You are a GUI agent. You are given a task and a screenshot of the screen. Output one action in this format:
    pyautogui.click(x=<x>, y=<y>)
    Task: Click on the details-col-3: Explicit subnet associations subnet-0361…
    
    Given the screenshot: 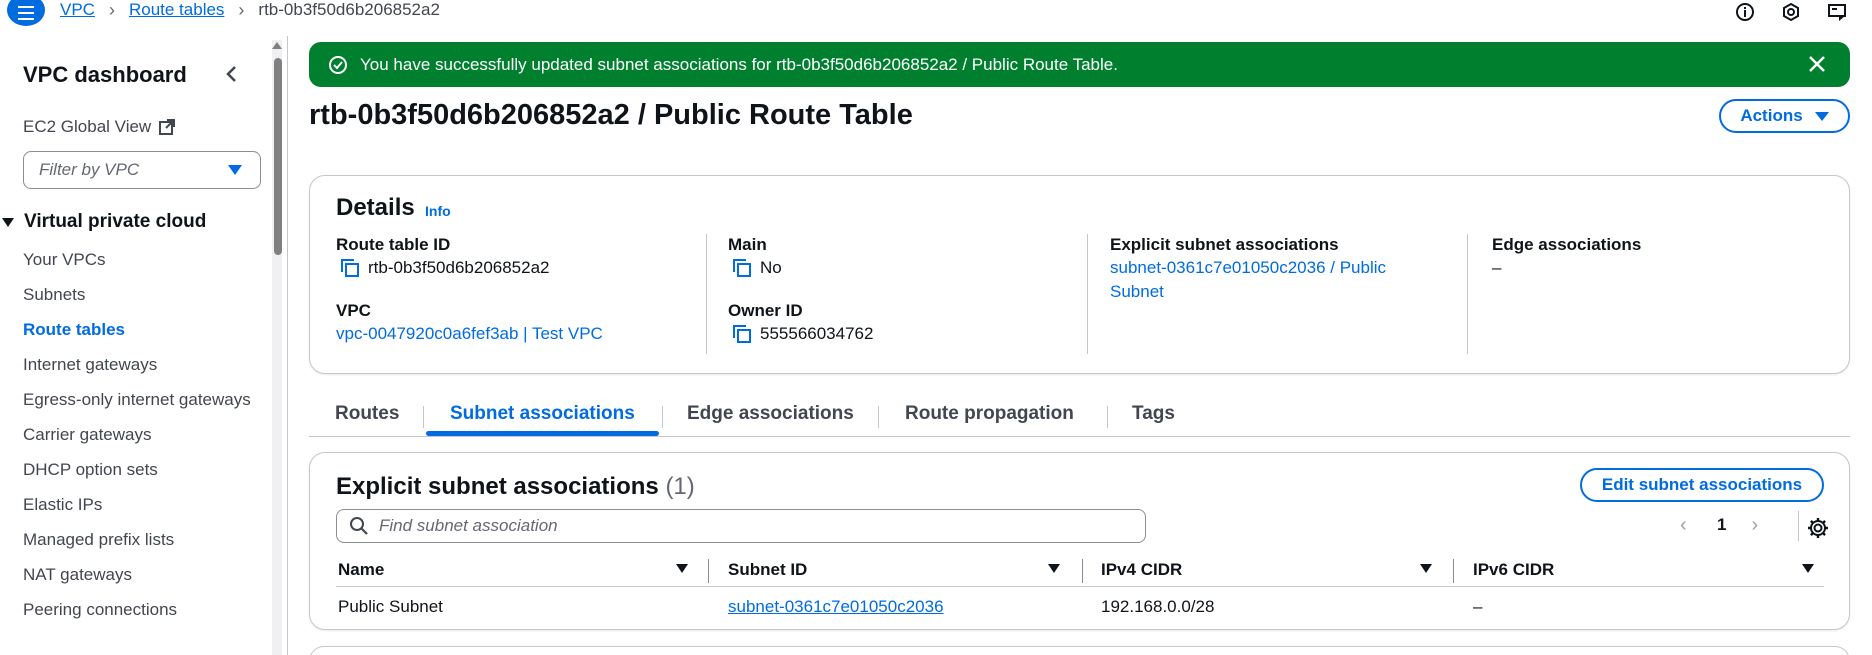 What is the action you would take?
    pyautogui.click(x=1280, y=294)
    